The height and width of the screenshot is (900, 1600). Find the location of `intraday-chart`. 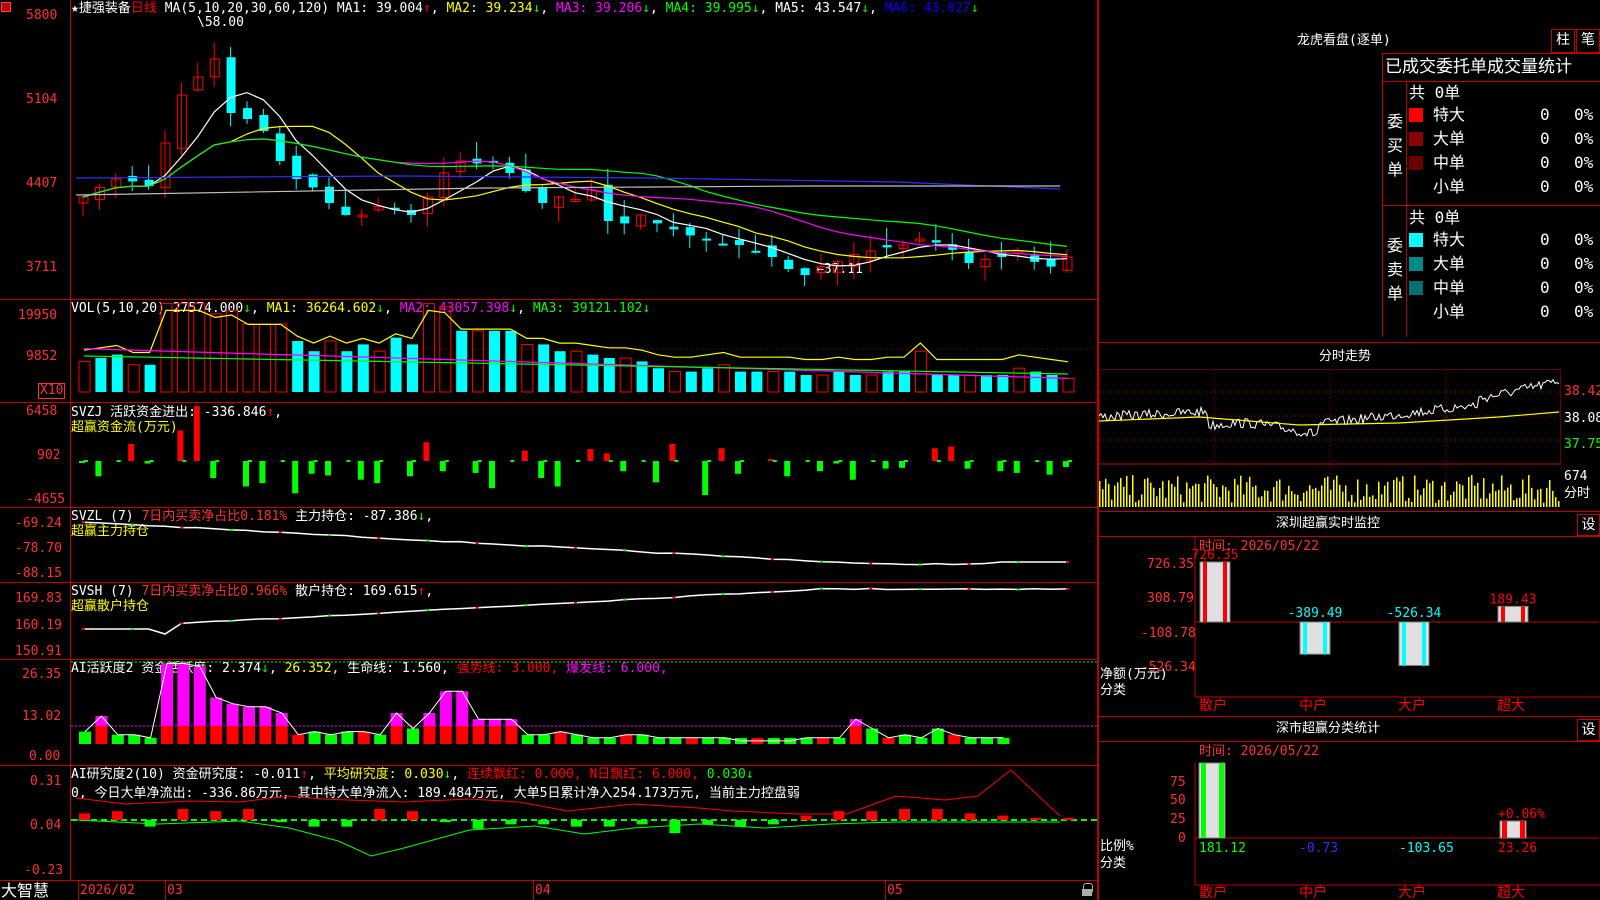

intraday-chart is located at coordinates (1330, 439).